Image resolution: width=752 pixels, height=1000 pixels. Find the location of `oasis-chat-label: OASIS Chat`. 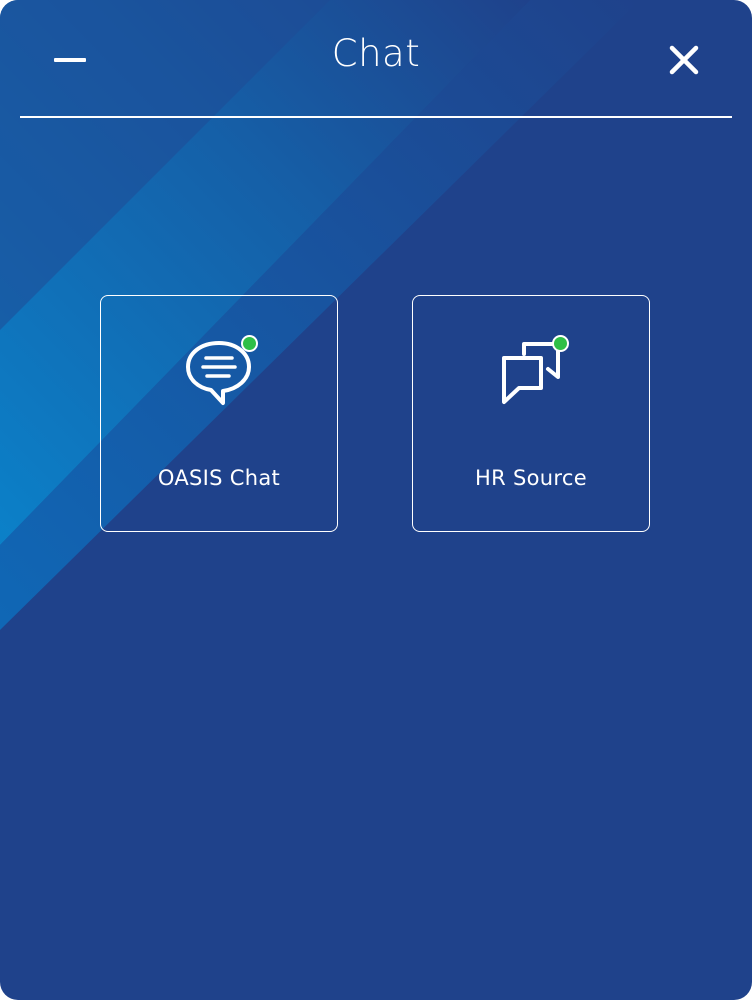

oasis-chat-label: OASIS Chat is located at coordinates (219, 478).